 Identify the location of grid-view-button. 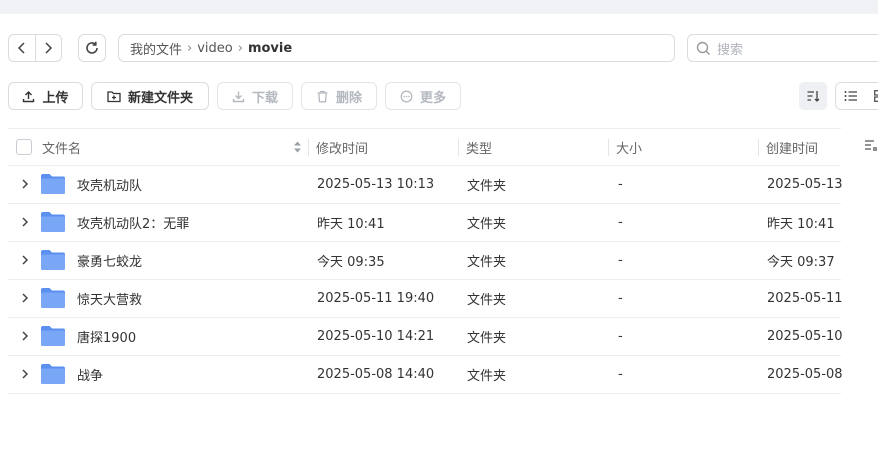
(871, 96).